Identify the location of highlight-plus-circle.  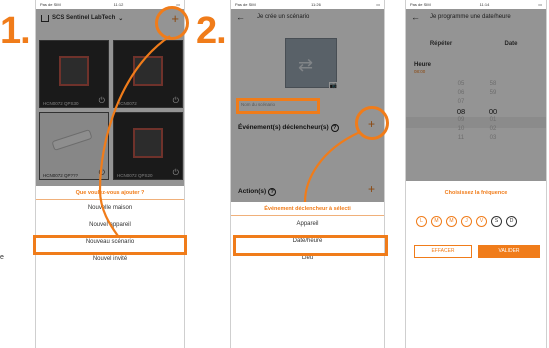
(172, 23).